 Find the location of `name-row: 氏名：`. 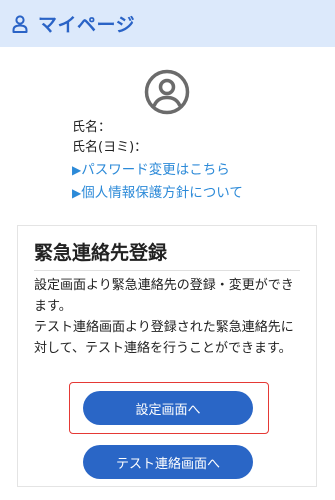

name-row: 氏名： is located at coordinates (91, 128).